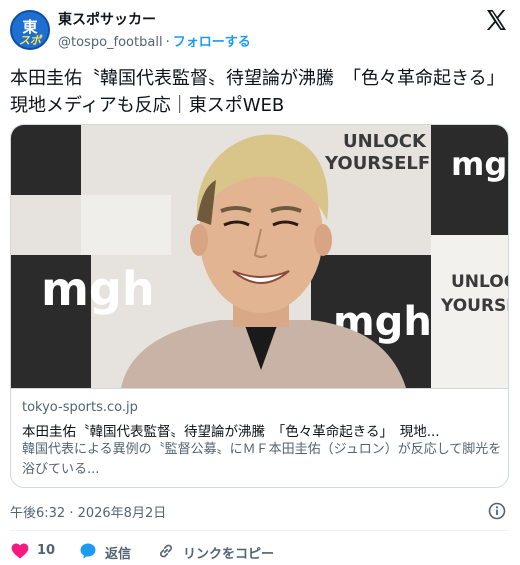 The image size is (520, 565). What do you see at coordinates (377, 163) in the screenshot?
I see `backdrop-text-yourself: YOURSELF` at bounding box center [377, 163].